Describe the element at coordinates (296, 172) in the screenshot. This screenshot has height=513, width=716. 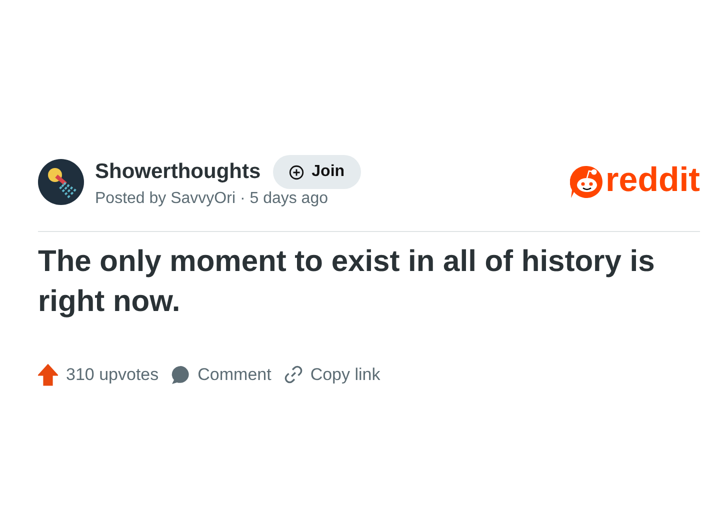
I see `plus-icon` at that location.